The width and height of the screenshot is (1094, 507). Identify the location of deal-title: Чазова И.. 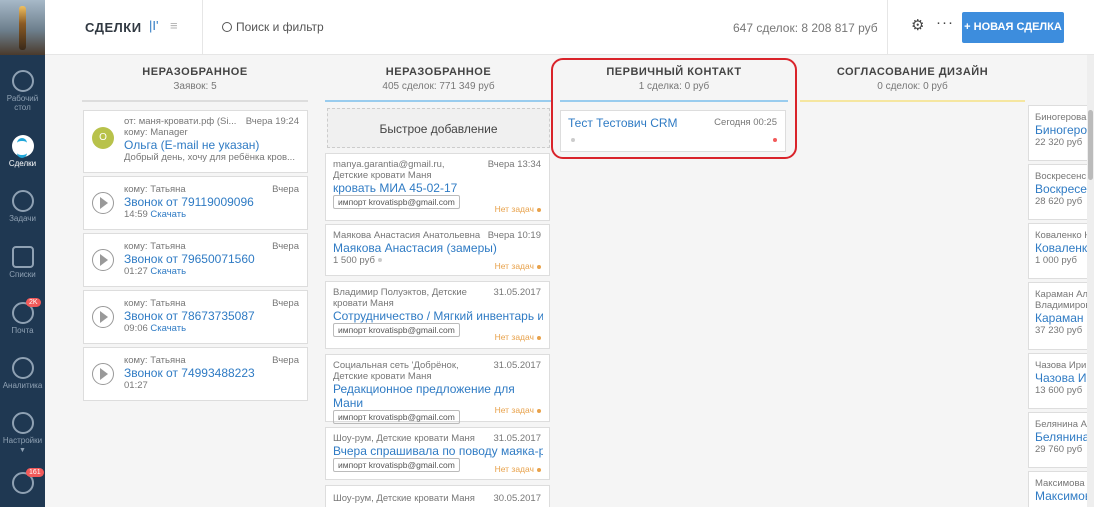
(1061, 378).